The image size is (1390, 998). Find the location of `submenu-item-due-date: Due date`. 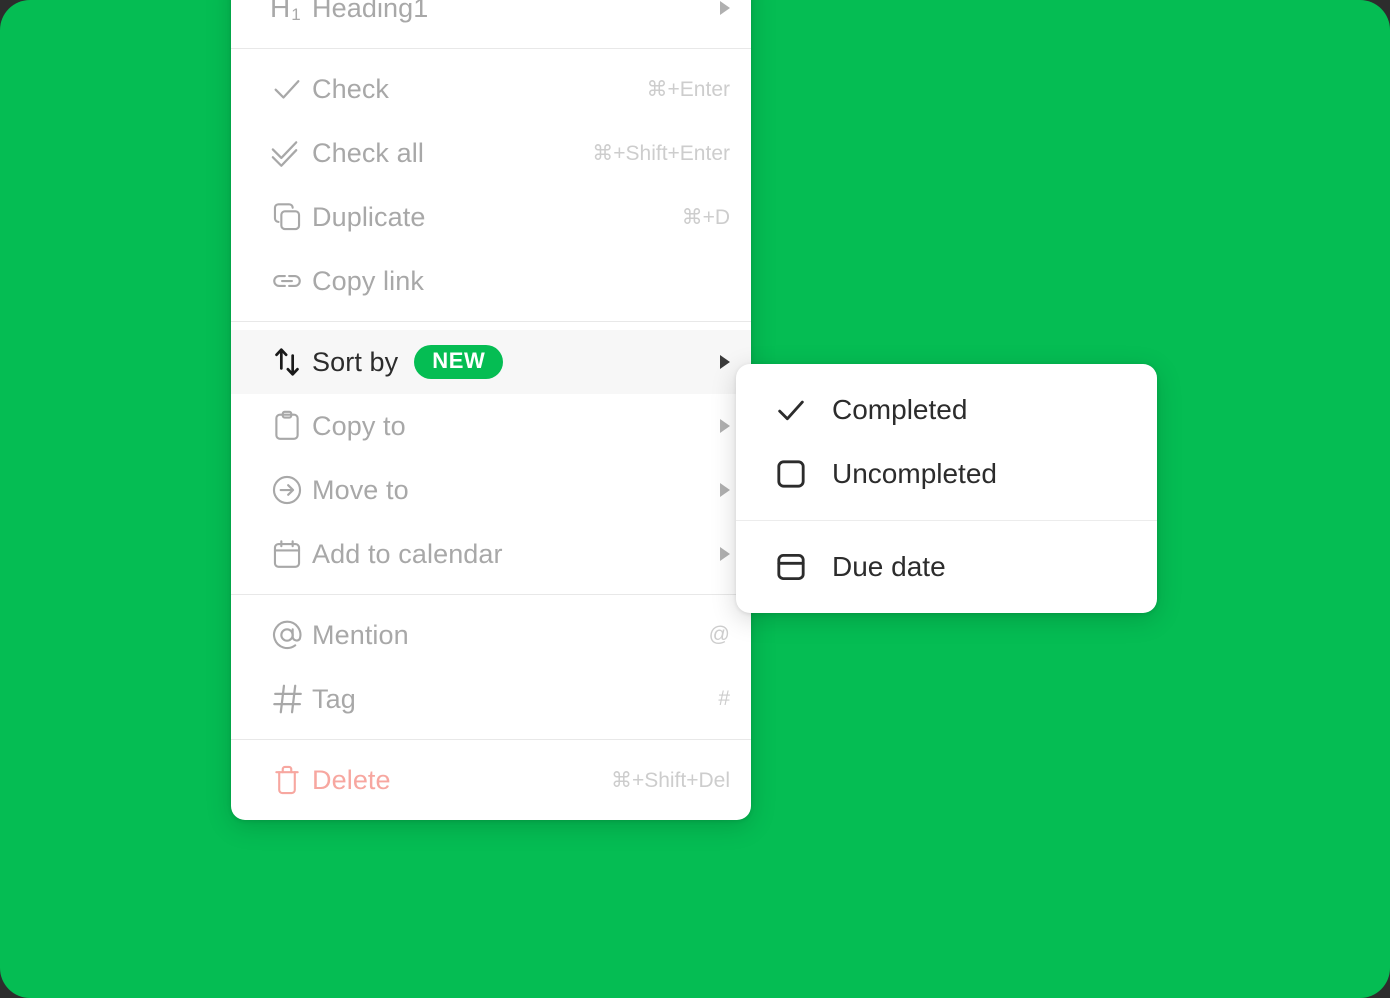

submenu-item-due-date: Due date is located at coordinates (946, 567).